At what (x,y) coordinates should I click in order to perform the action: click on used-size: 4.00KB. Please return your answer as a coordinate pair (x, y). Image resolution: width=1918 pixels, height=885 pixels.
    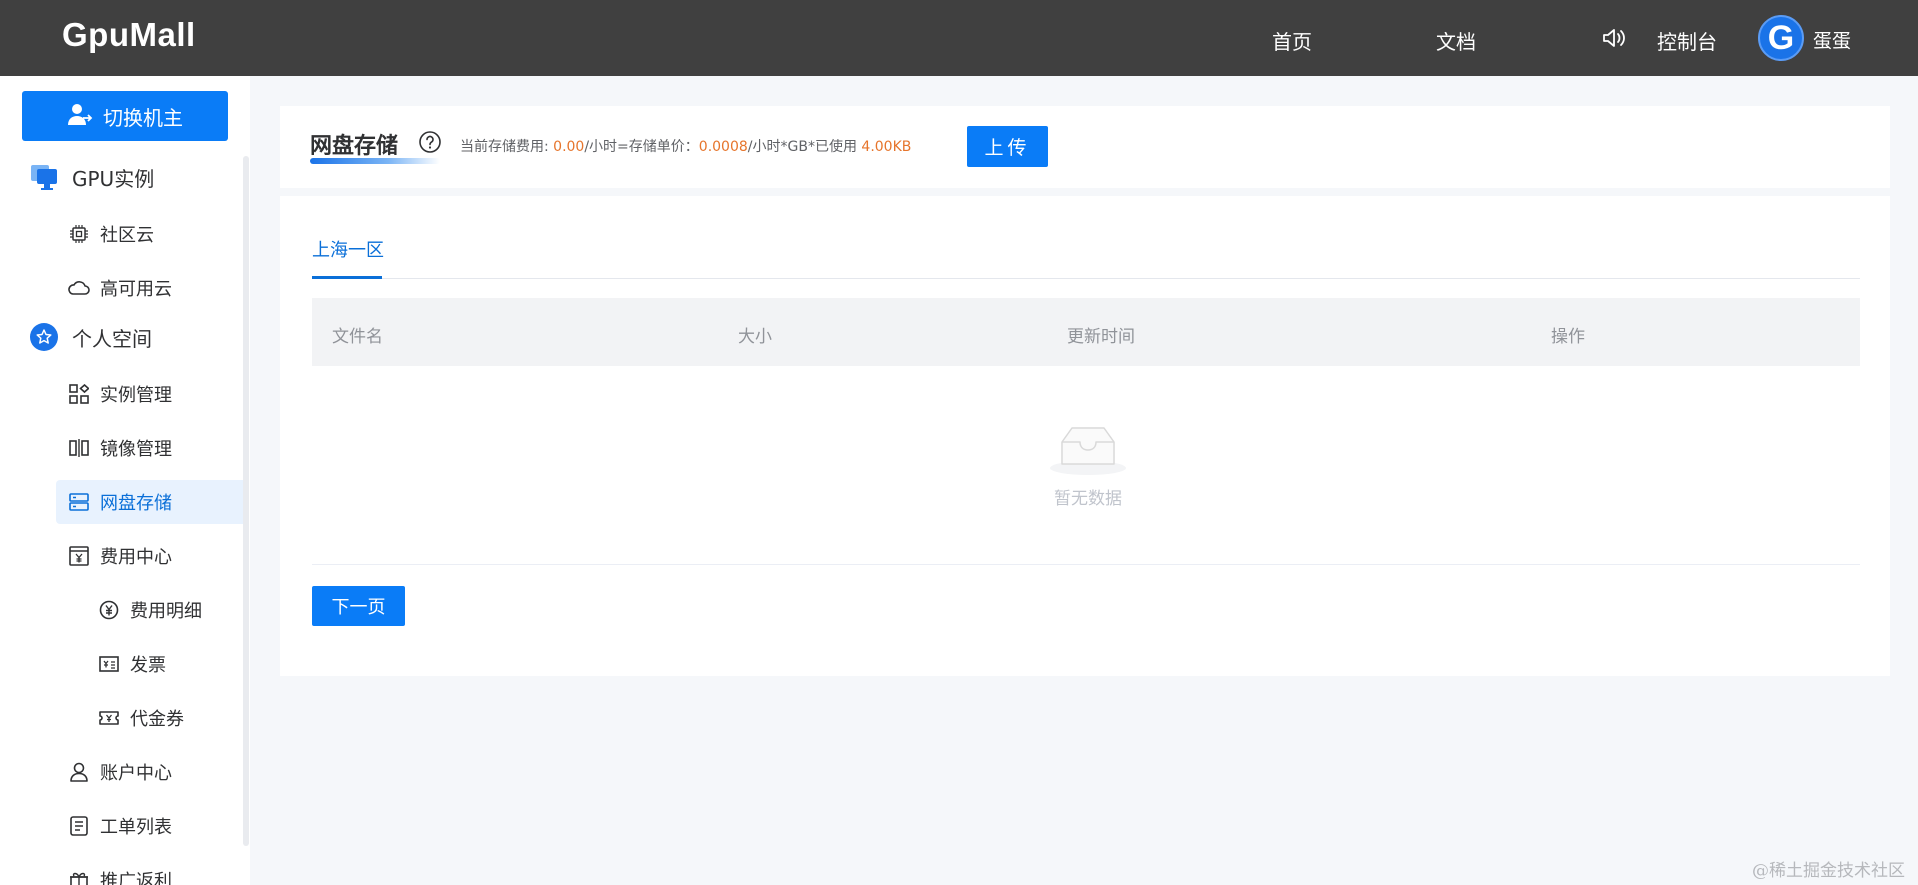
    Looking at the image, I should click on (886, 147).